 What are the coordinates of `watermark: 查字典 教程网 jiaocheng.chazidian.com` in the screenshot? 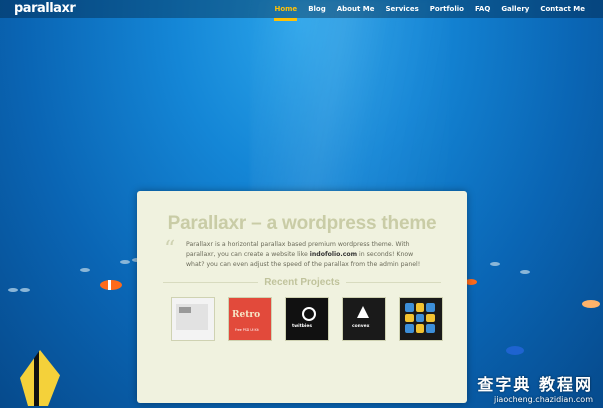 It's located at (535, 387).